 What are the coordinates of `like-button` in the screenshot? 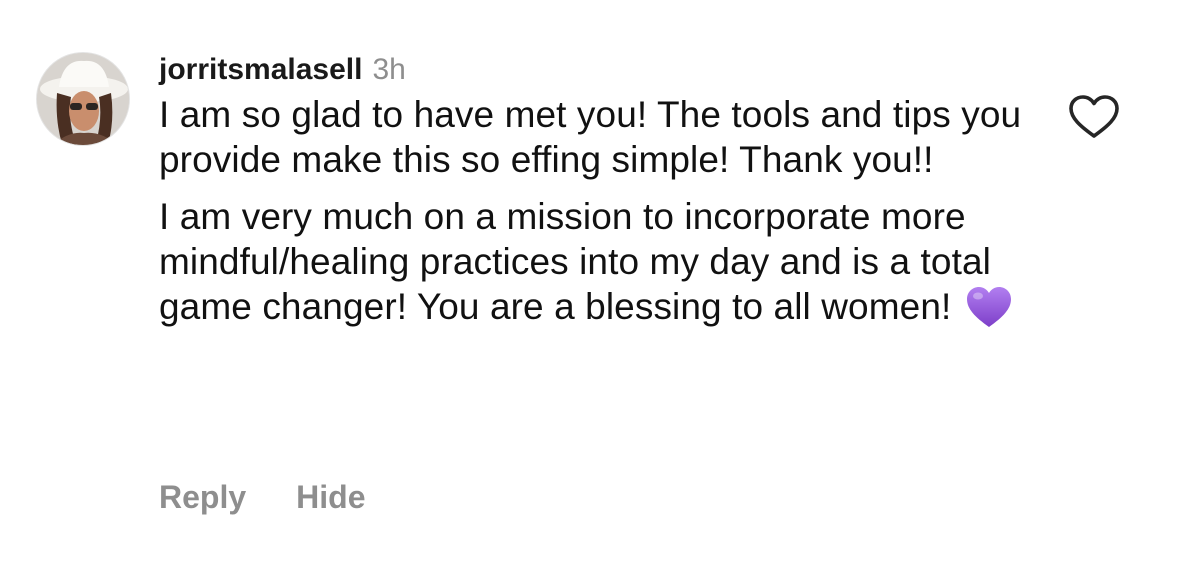 It's located at (1094, 117).